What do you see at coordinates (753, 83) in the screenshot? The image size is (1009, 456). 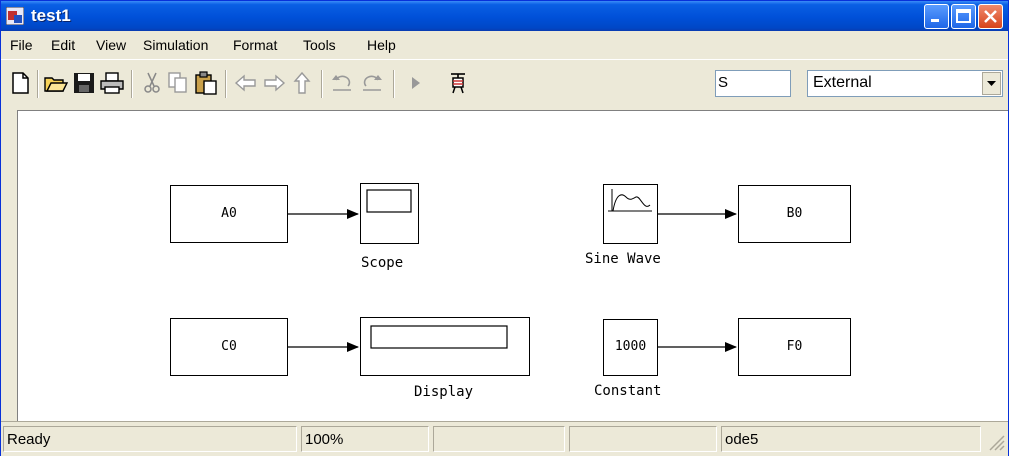 I see `stop-time-field: S` at bounding box center [753, 83].